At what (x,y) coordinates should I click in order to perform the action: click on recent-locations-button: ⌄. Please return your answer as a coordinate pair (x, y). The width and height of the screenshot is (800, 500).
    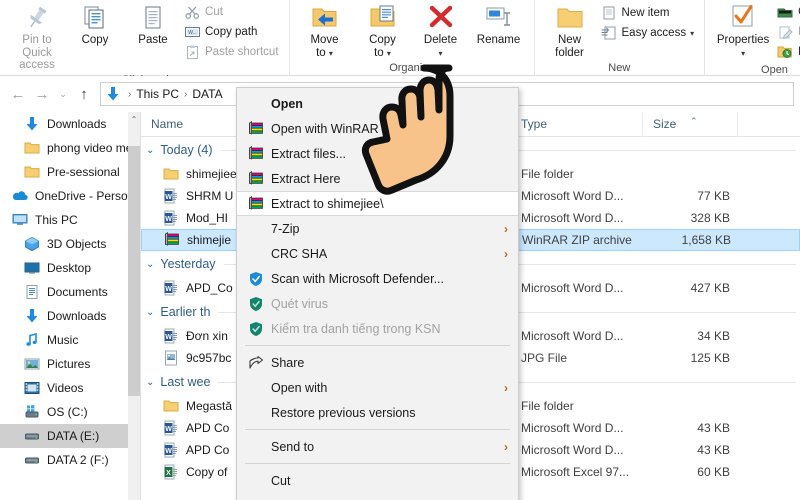
    Looking at the image, I should click on (63, 94).